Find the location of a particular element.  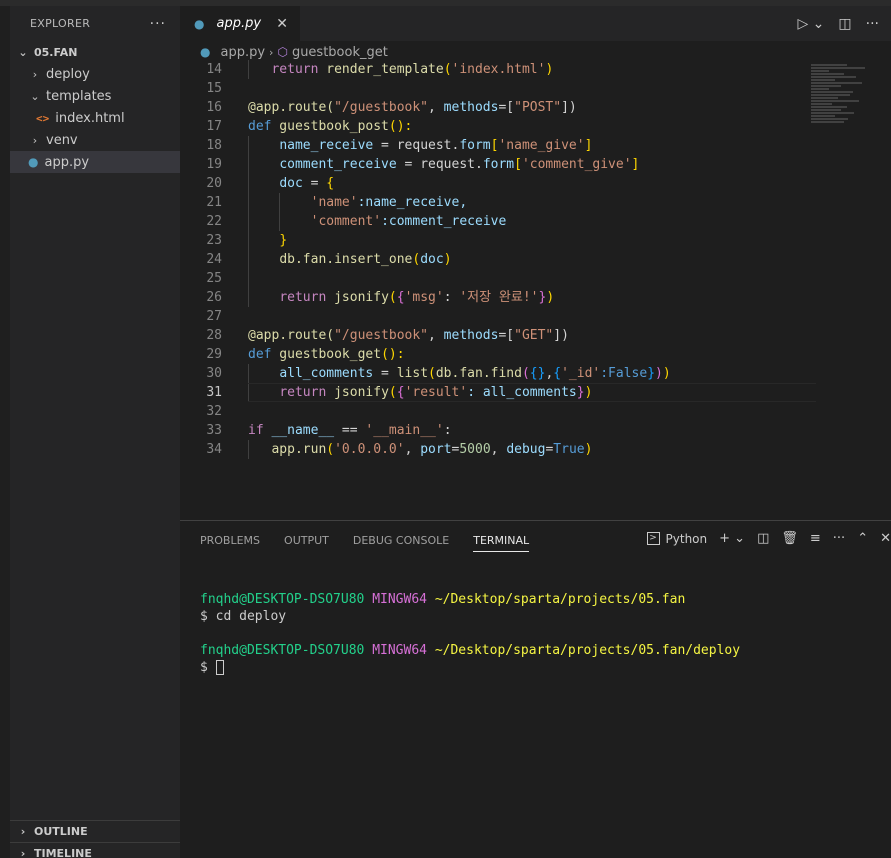

code-line: 33 if __name__ == '__main__': is located at coordinates (500, 430).